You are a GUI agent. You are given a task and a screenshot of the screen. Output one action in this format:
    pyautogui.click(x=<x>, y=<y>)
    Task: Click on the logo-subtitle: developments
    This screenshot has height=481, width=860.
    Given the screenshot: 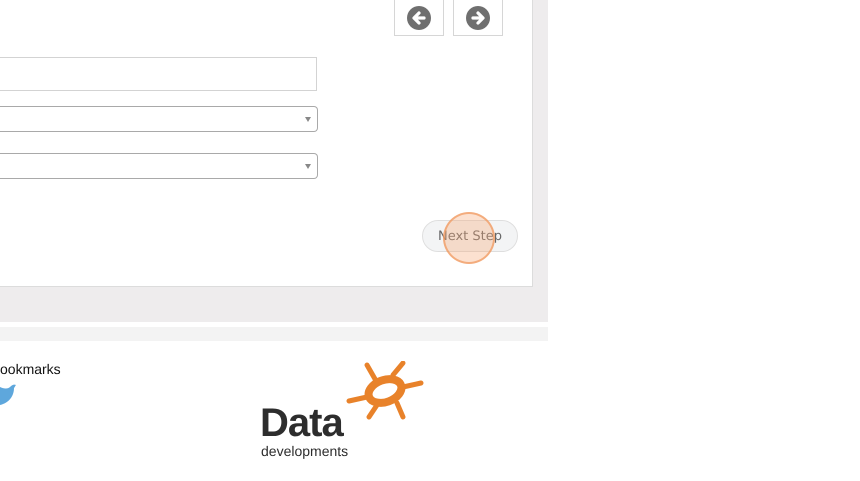 What is the action you would take?
    pyautogui.click(x=304, y=451)
    